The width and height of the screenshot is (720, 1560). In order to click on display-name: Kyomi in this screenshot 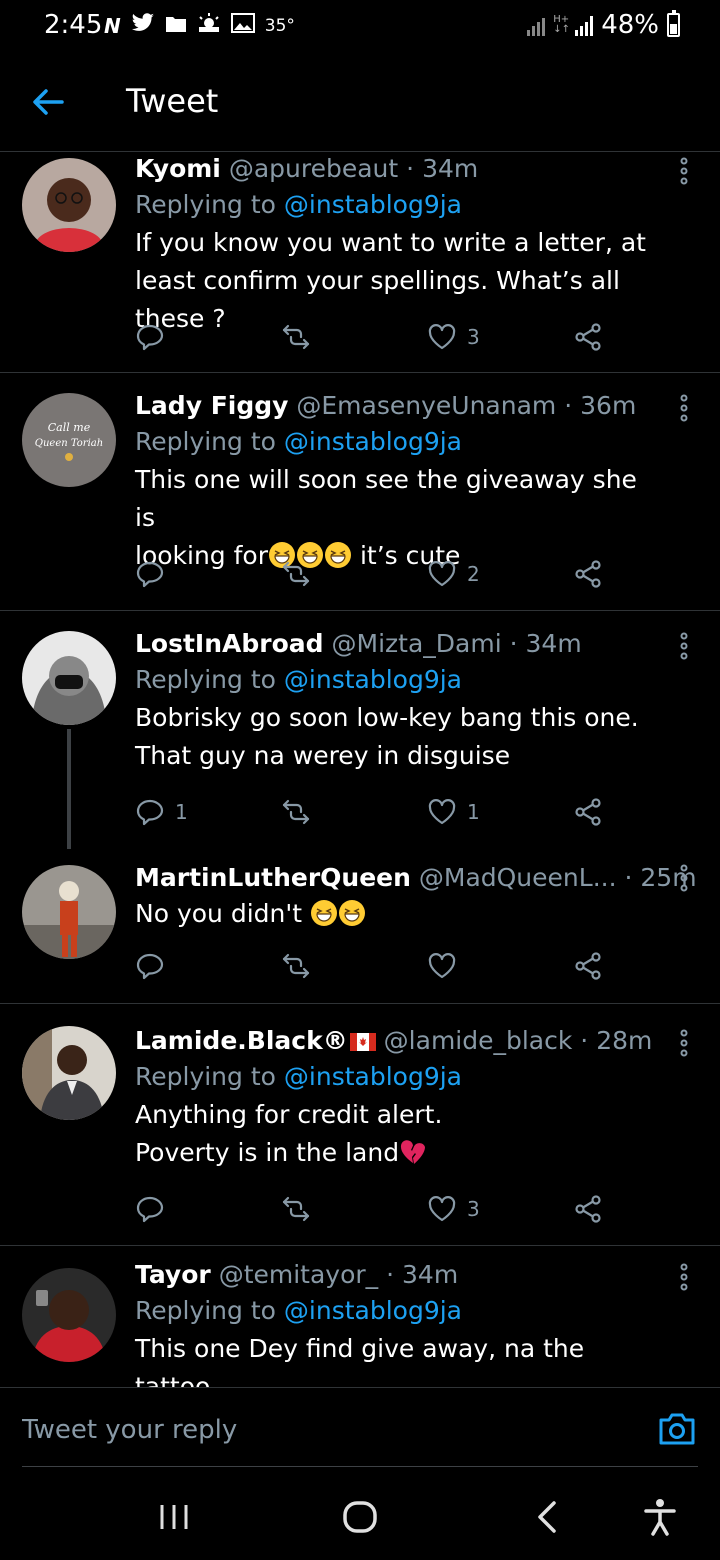, I will do `click(178, 168)`.